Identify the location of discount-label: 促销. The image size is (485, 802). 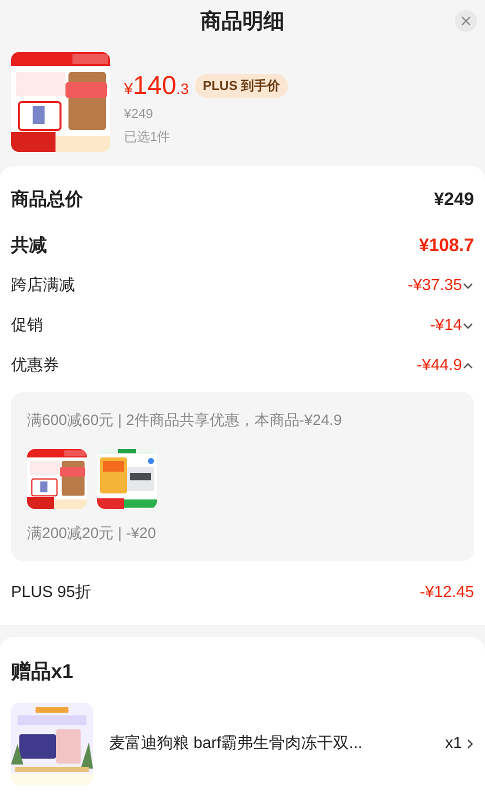
(27, 326).